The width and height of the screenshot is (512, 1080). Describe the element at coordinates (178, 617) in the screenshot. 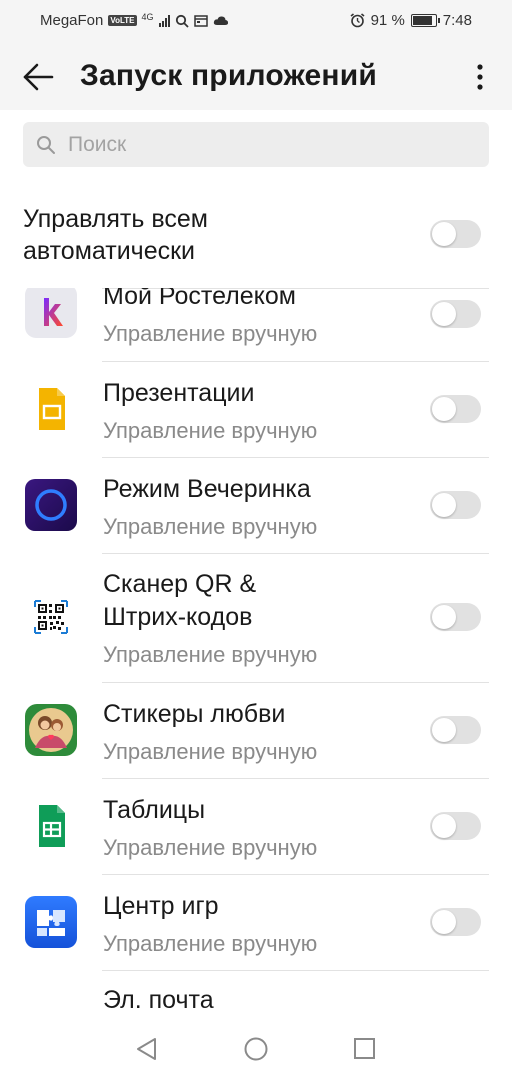

I see `app-name-line2: Штрих-кодов` at that location.